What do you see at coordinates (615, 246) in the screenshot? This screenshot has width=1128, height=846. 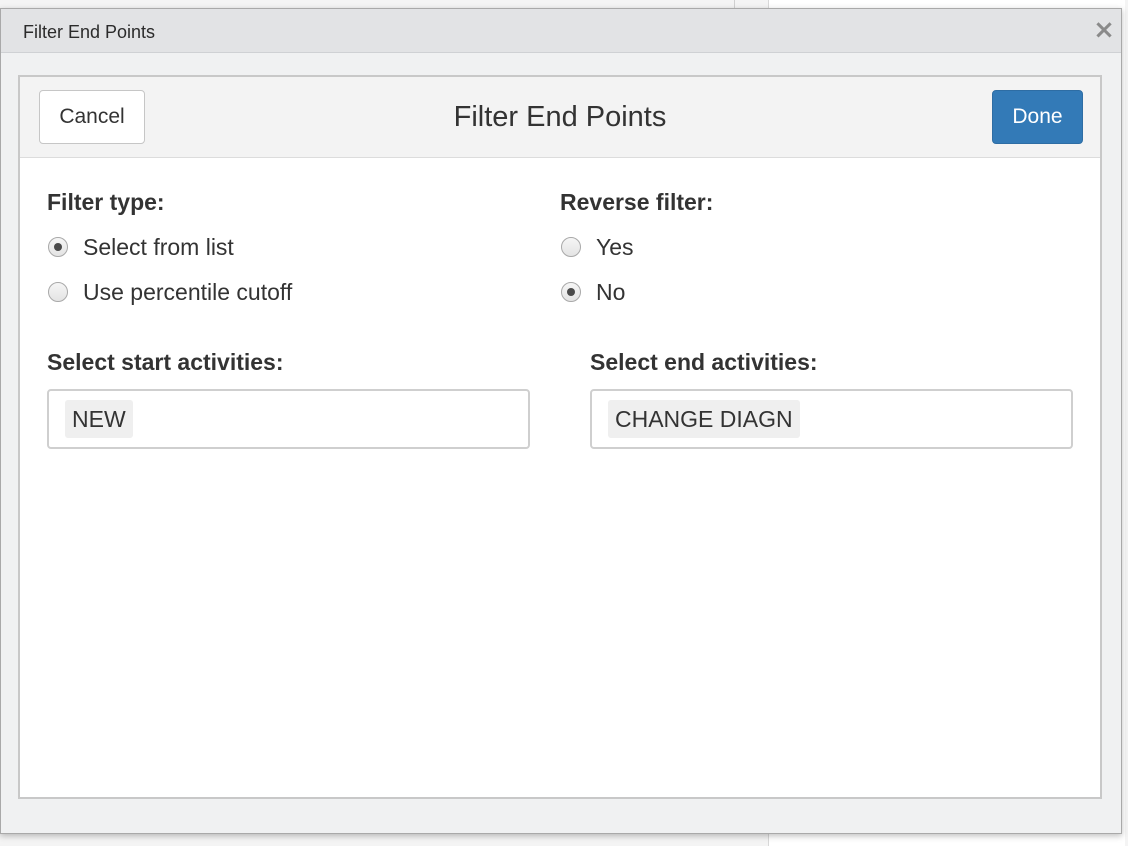 I see `radio-label: Yes` at bounding box center [615, 246].